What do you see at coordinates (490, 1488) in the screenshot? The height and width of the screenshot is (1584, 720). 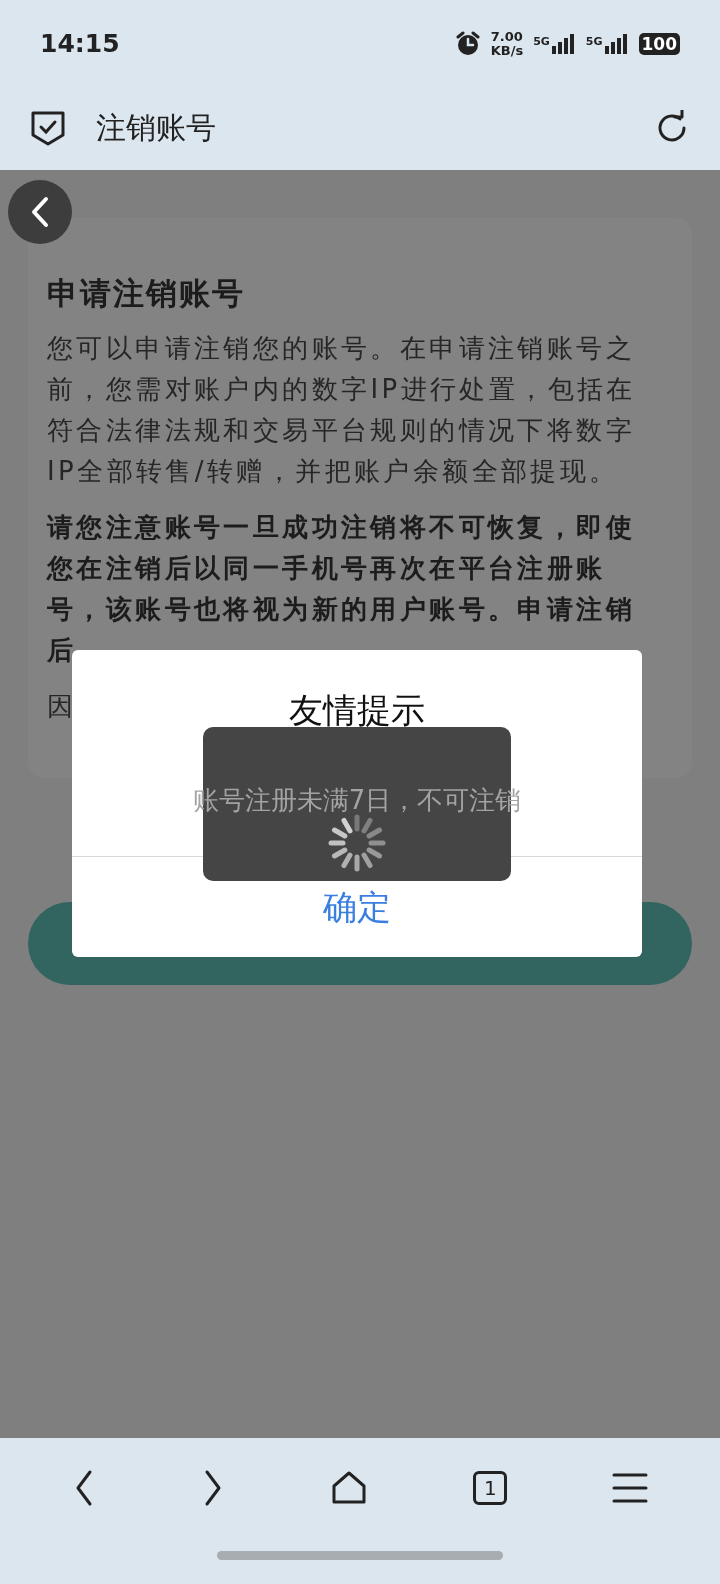 I see `tabs-button: 1` at bounding box center [490, 1488].